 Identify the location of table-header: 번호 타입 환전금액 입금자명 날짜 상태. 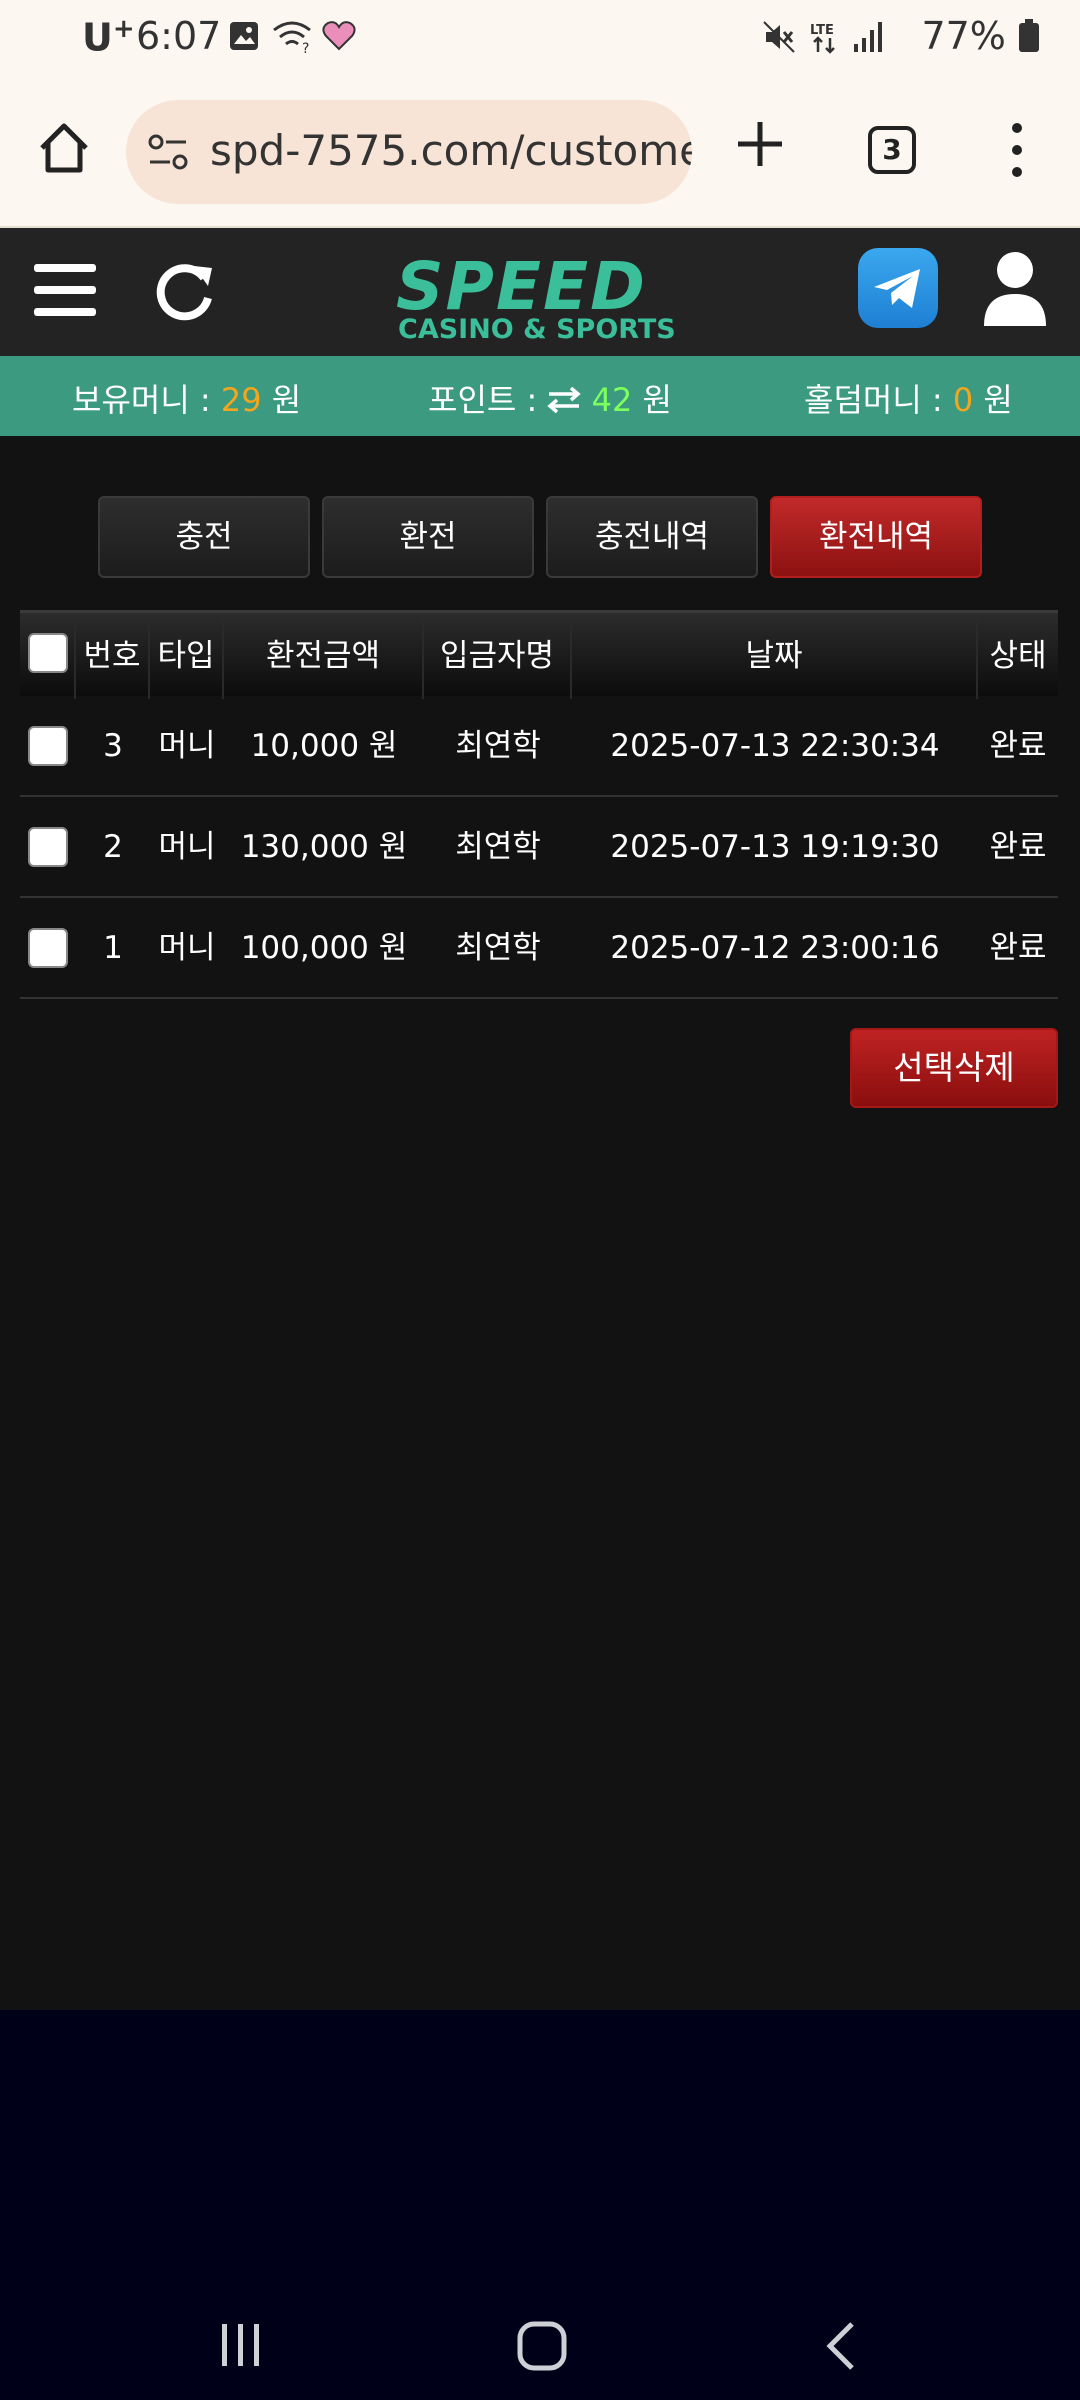
(539, 654).